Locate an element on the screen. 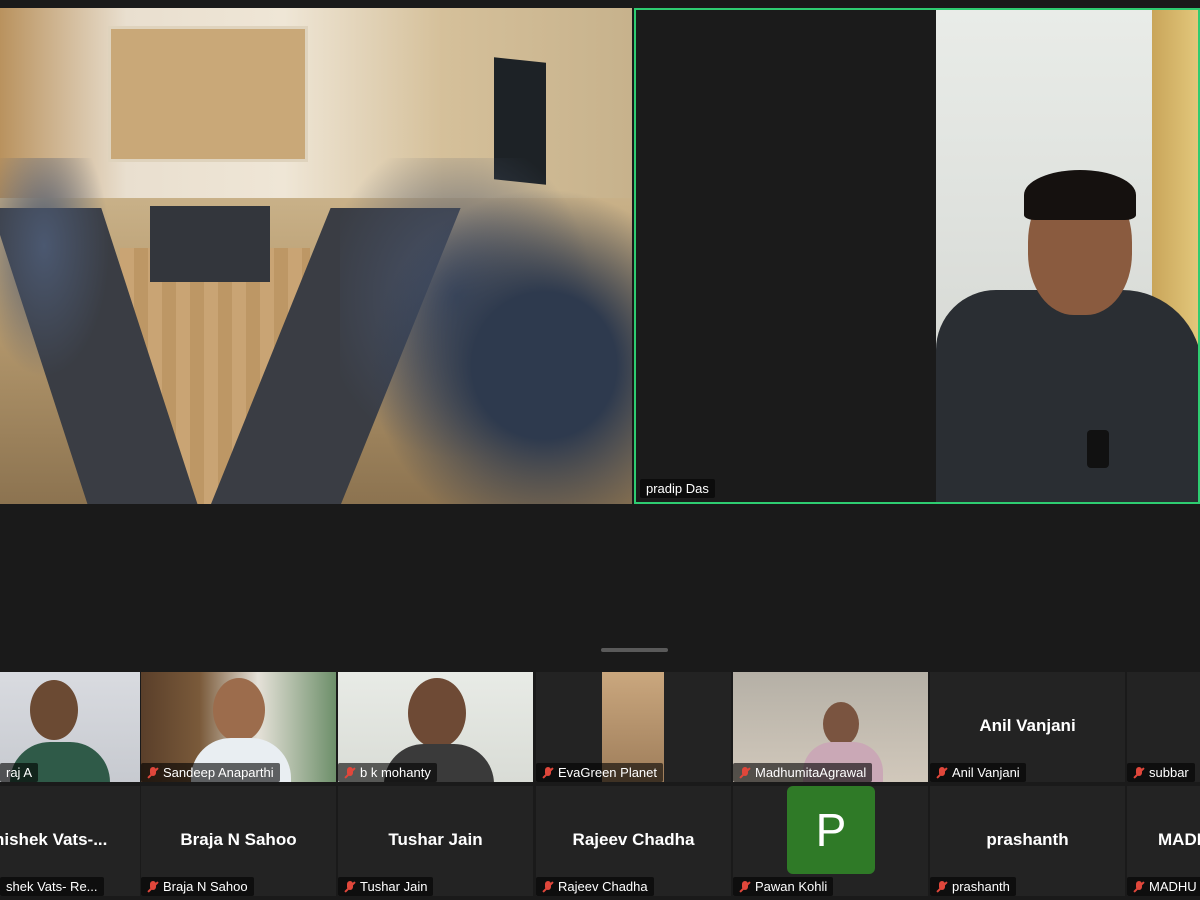  participant-name: prashanth is located at coordinates (981, 886).